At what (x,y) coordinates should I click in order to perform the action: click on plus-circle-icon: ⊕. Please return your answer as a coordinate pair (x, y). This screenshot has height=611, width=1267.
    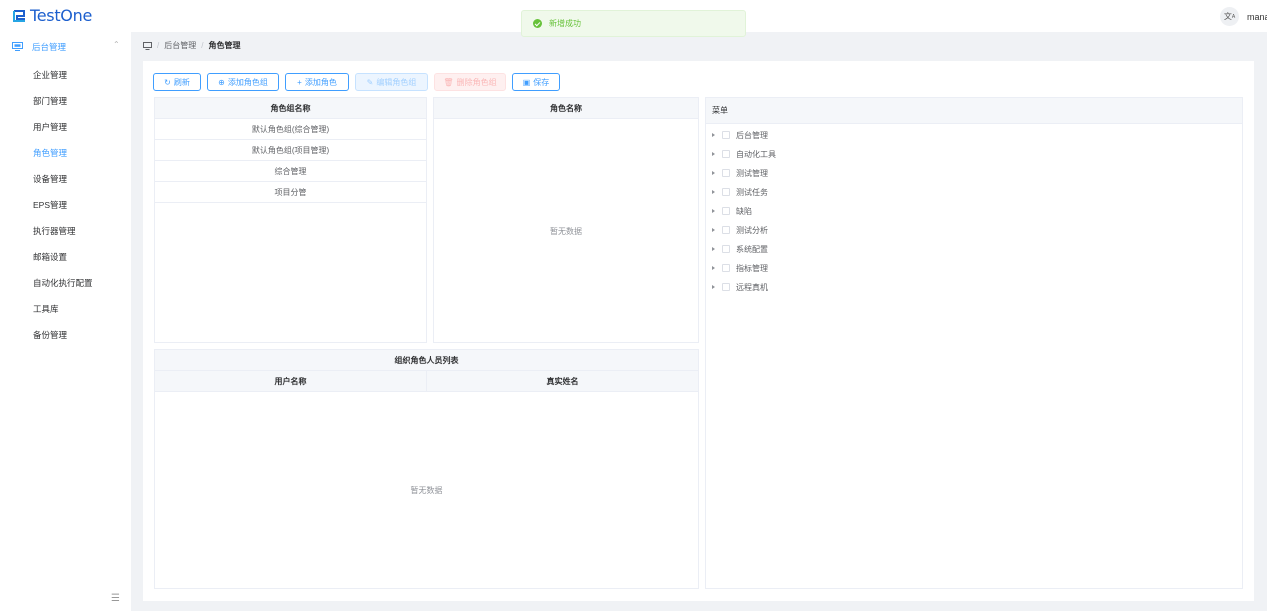
    Looking at the image, I should click on (221, 82).